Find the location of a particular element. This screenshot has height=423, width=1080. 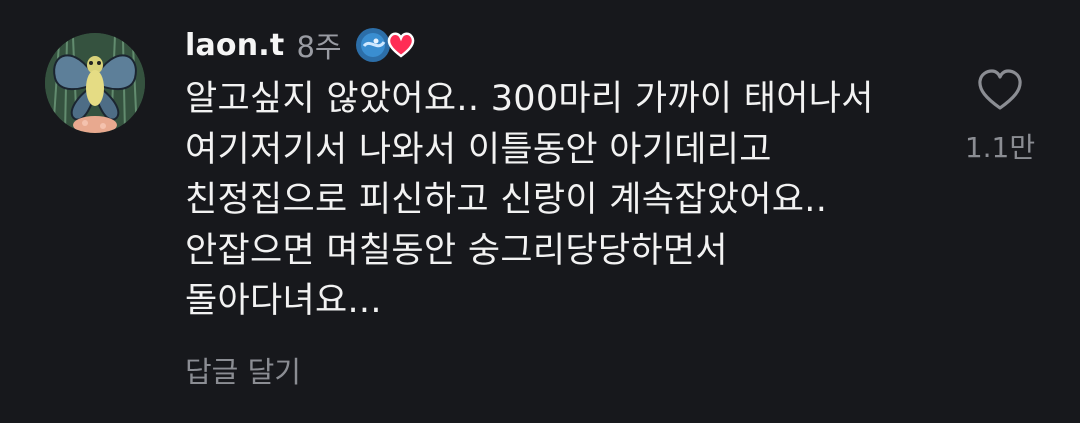

creator-avatar is located at coordinates (372, 45).